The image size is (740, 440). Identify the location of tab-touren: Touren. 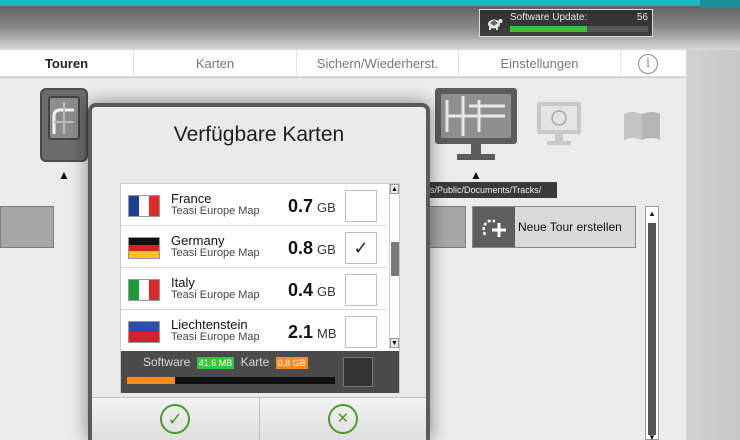
(67, 63).